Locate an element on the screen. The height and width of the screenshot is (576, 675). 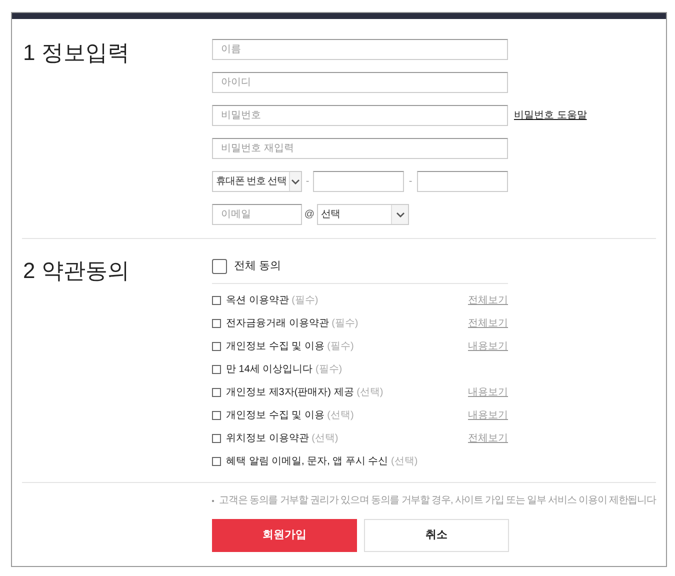
phone-middle-field is located at coordinates (358, 181).